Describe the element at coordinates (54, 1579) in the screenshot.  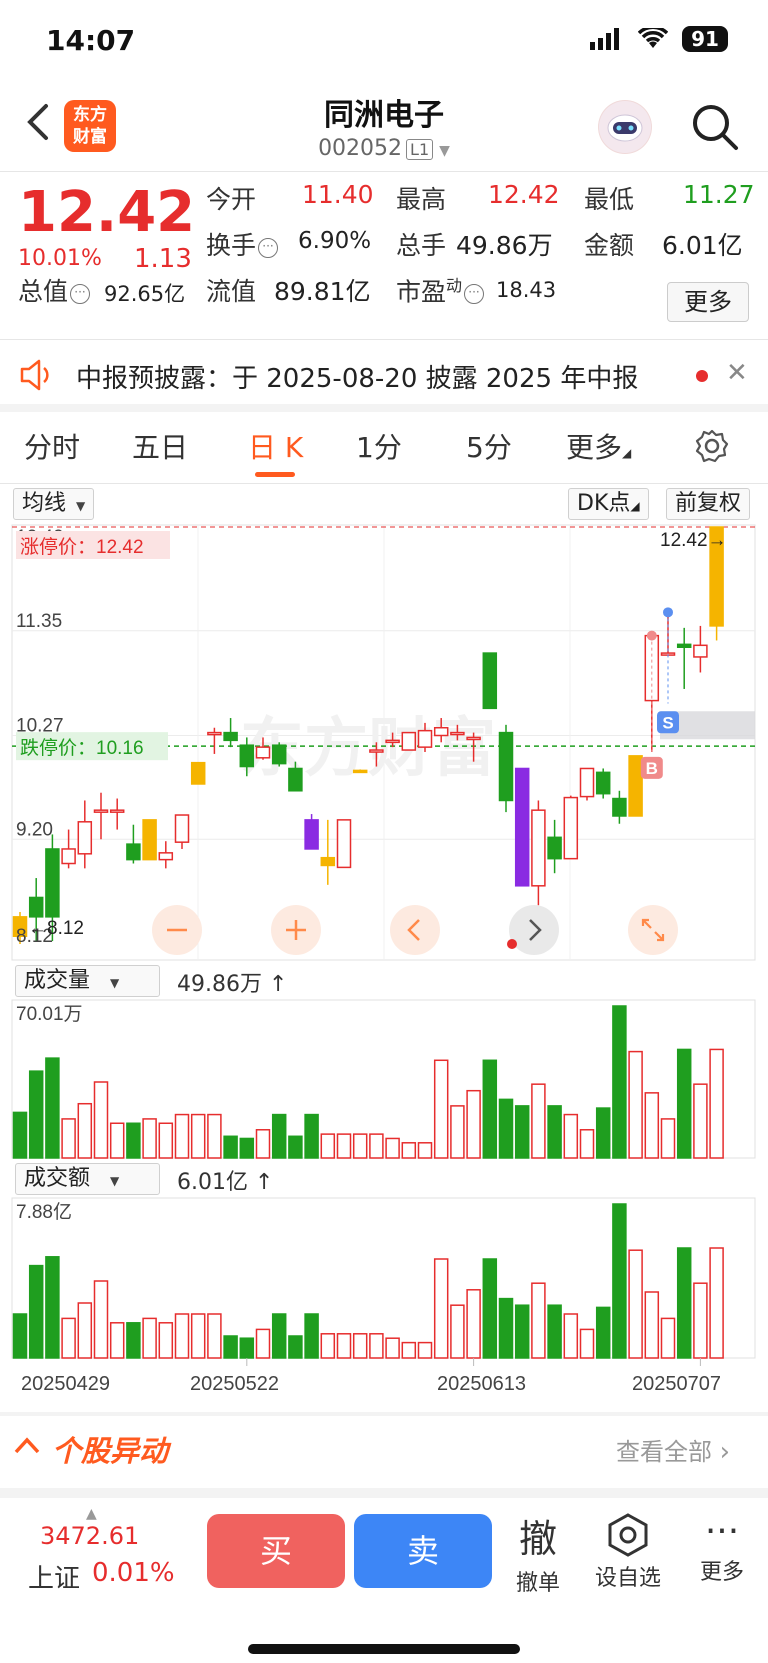
I see `index-name: 上证` at that location.